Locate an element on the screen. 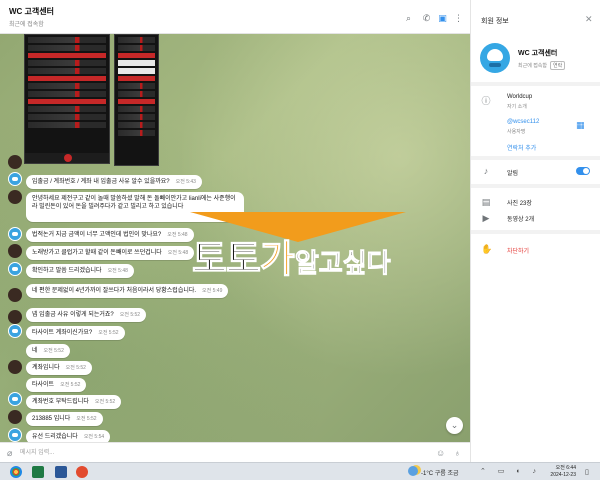 Image resolution: width=600 pixels, height=480 pixels. block-button: 차단하기 is located at coordinates (518, 250).